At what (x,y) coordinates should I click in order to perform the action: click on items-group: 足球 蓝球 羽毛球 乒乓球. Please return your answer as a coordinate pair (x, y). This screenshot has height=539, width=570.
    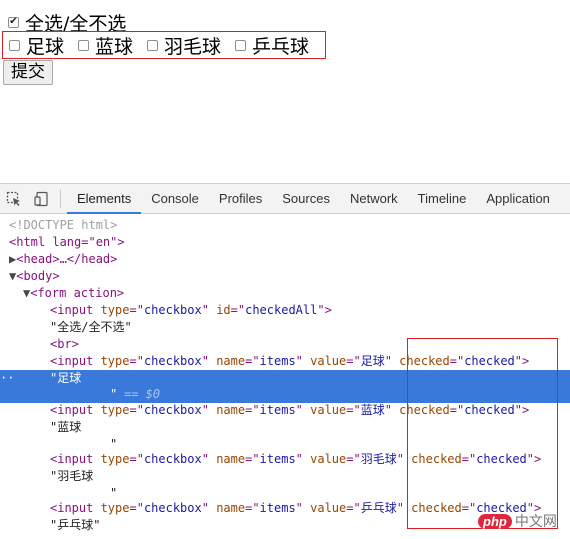
    Looking at the image, I should click on (164, 45).